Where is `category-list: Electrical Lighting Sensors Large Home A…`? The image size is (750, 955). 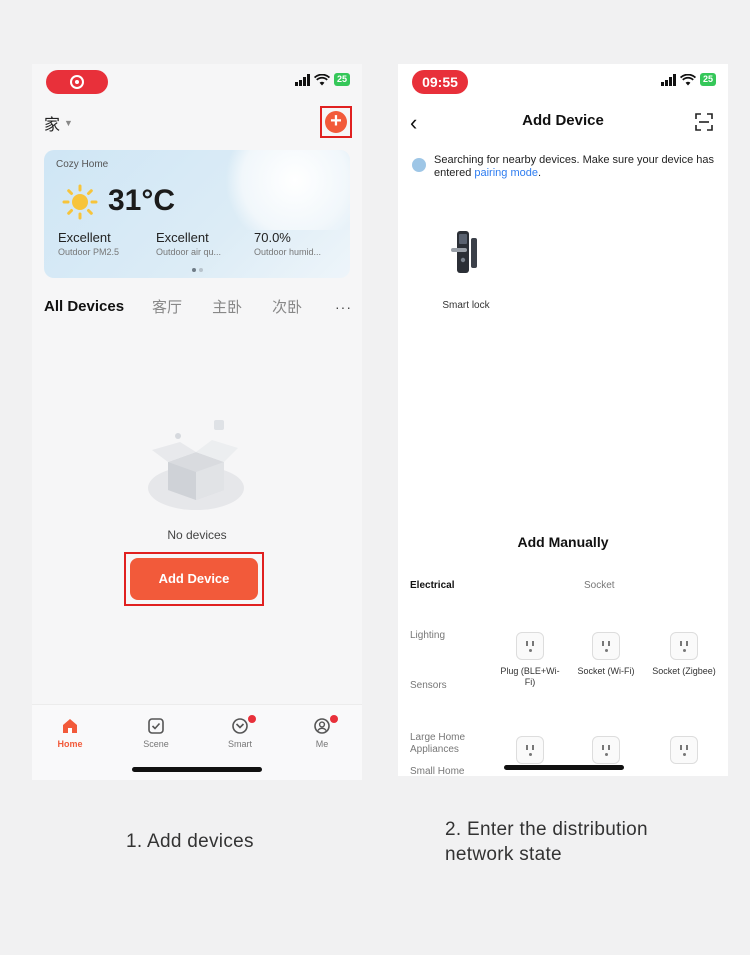 category-list: Electrical Lighting Sensors Large Home A… is located at coordinates (450, 678).